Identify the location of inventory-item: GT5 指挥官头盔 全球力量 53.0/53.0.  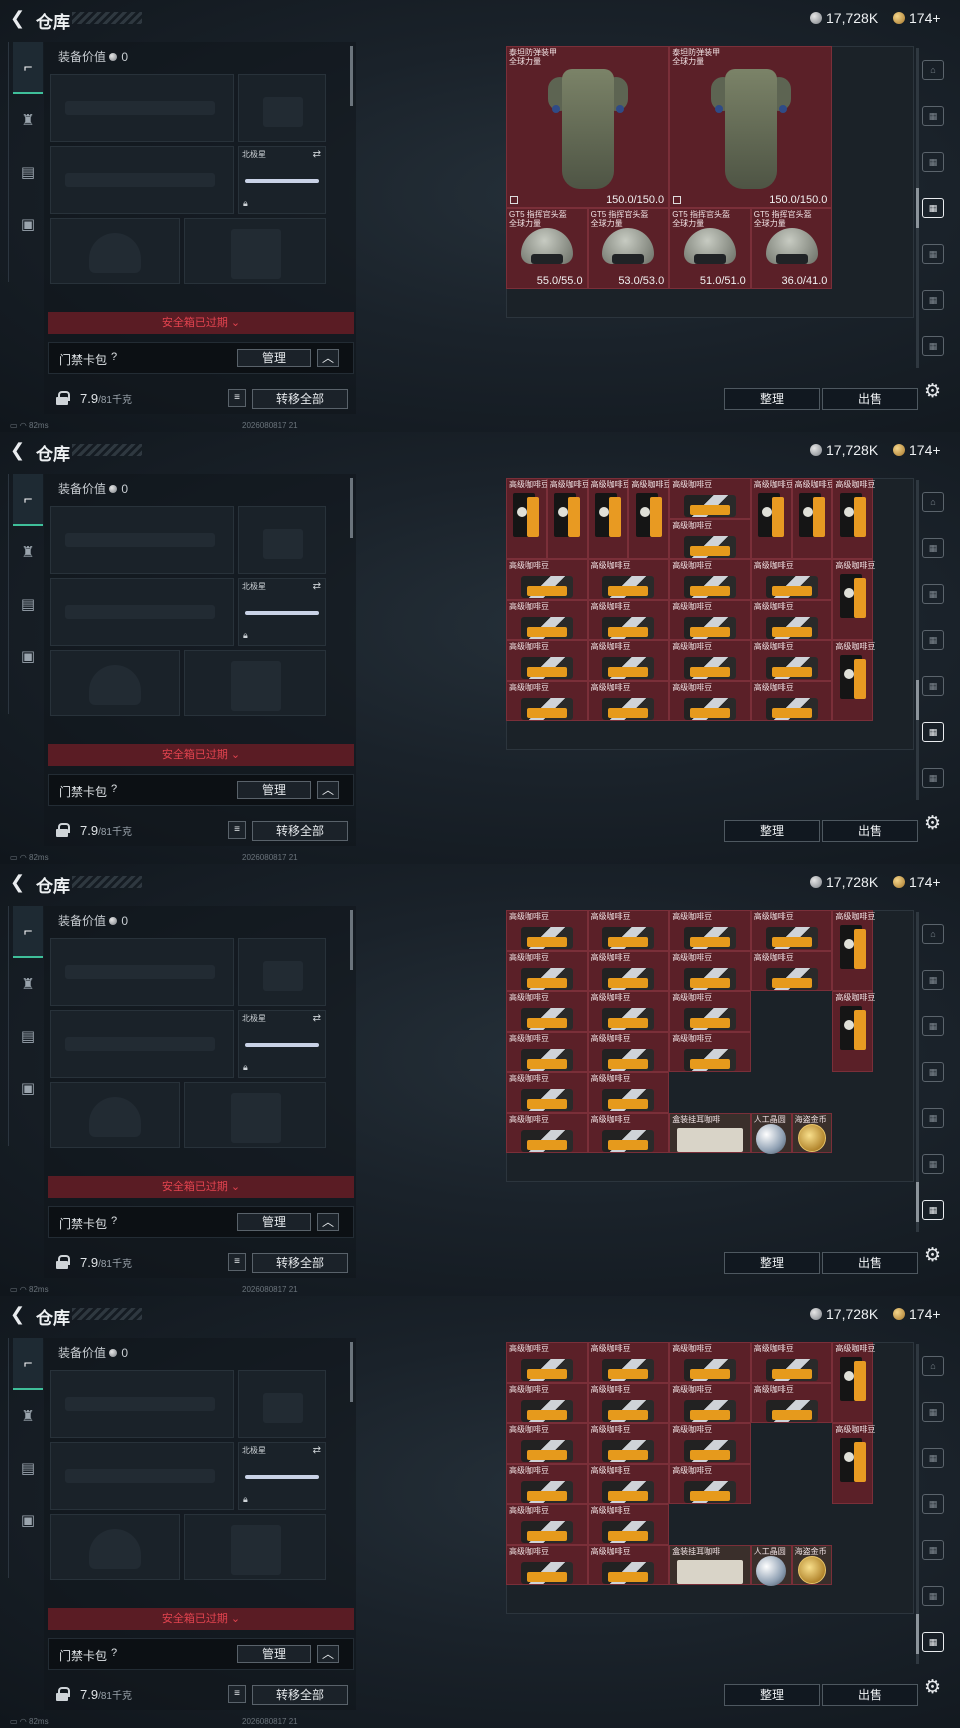
(628, 248).